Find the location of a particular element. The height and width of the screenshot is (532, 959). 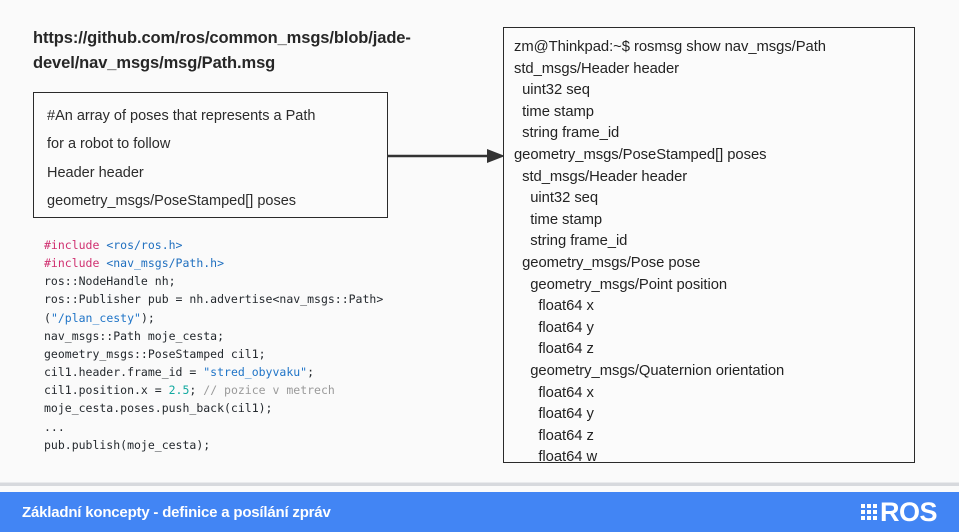

code-token: ); is located at coordinates (147, 317).